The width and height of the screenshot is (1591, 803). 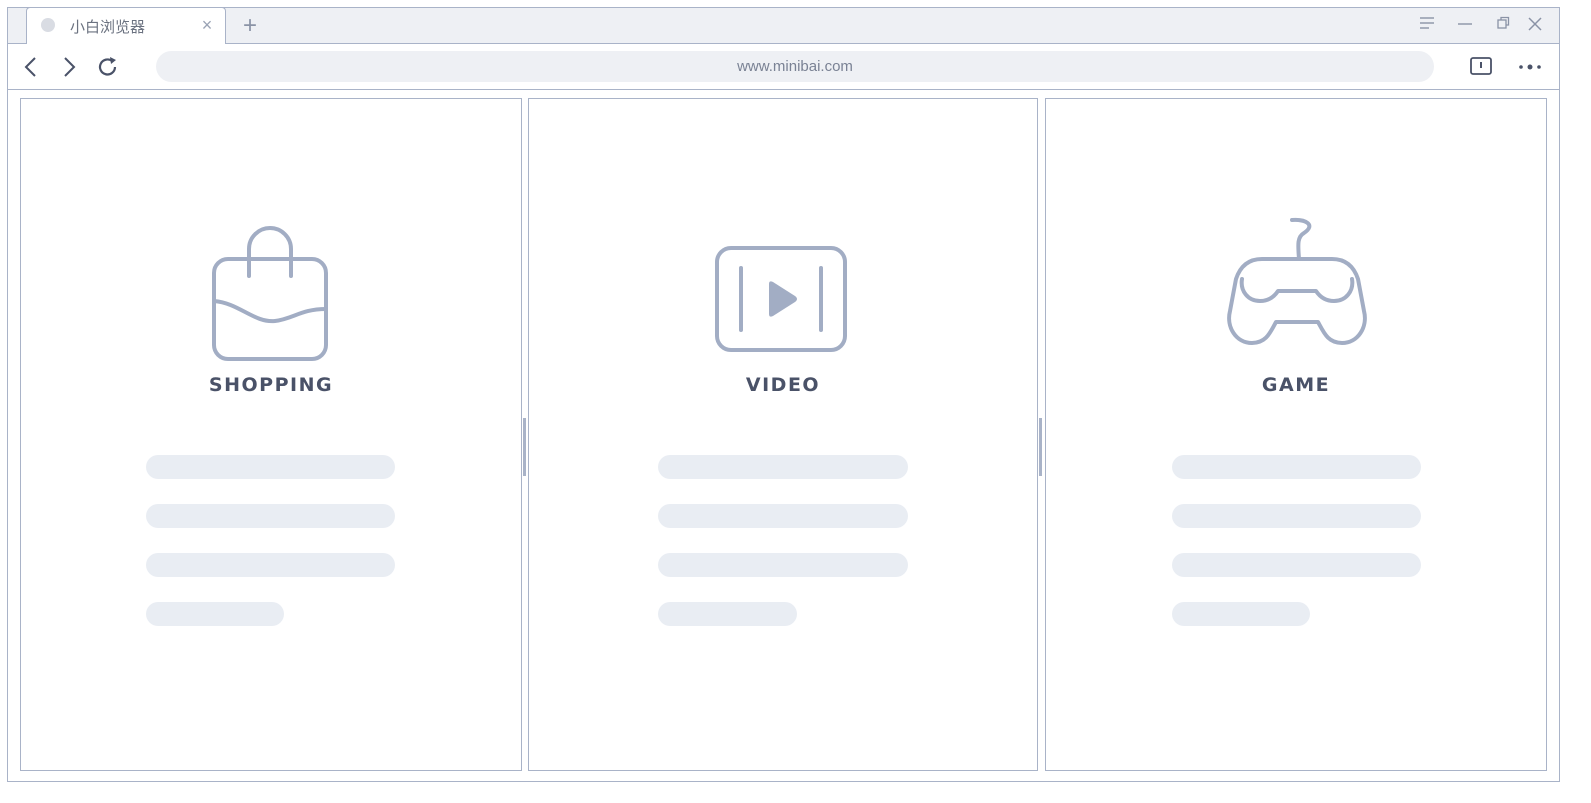 What do you see at coordinates (271, 385) in the screenshot?
I see `panel-label: SHOPPING` at bounding box center [271, 385].